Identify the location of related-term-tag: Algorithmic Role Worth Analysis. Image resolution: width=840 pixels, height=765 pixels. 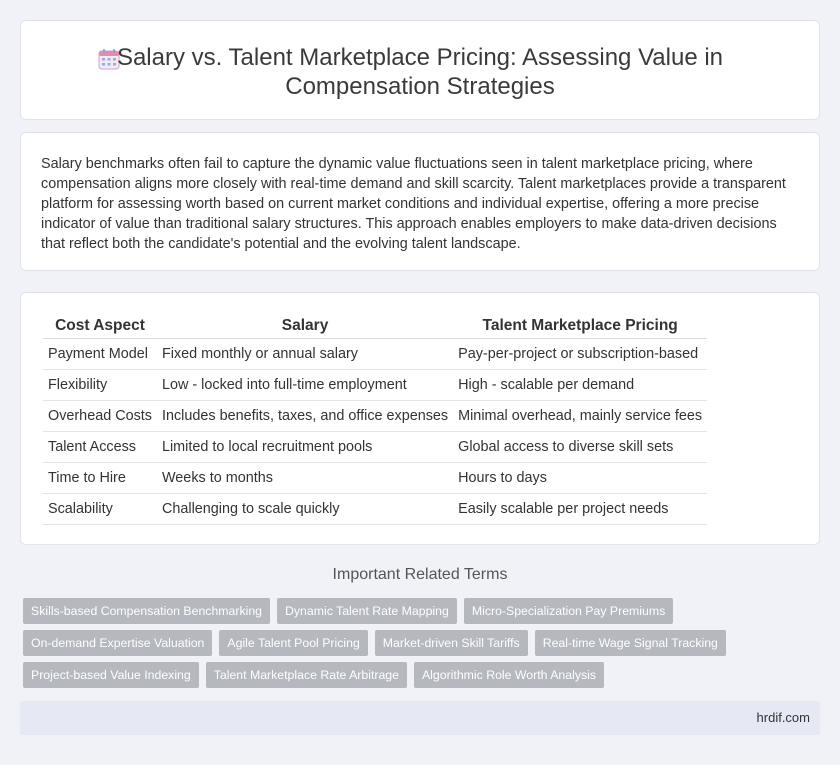
(509, 675).